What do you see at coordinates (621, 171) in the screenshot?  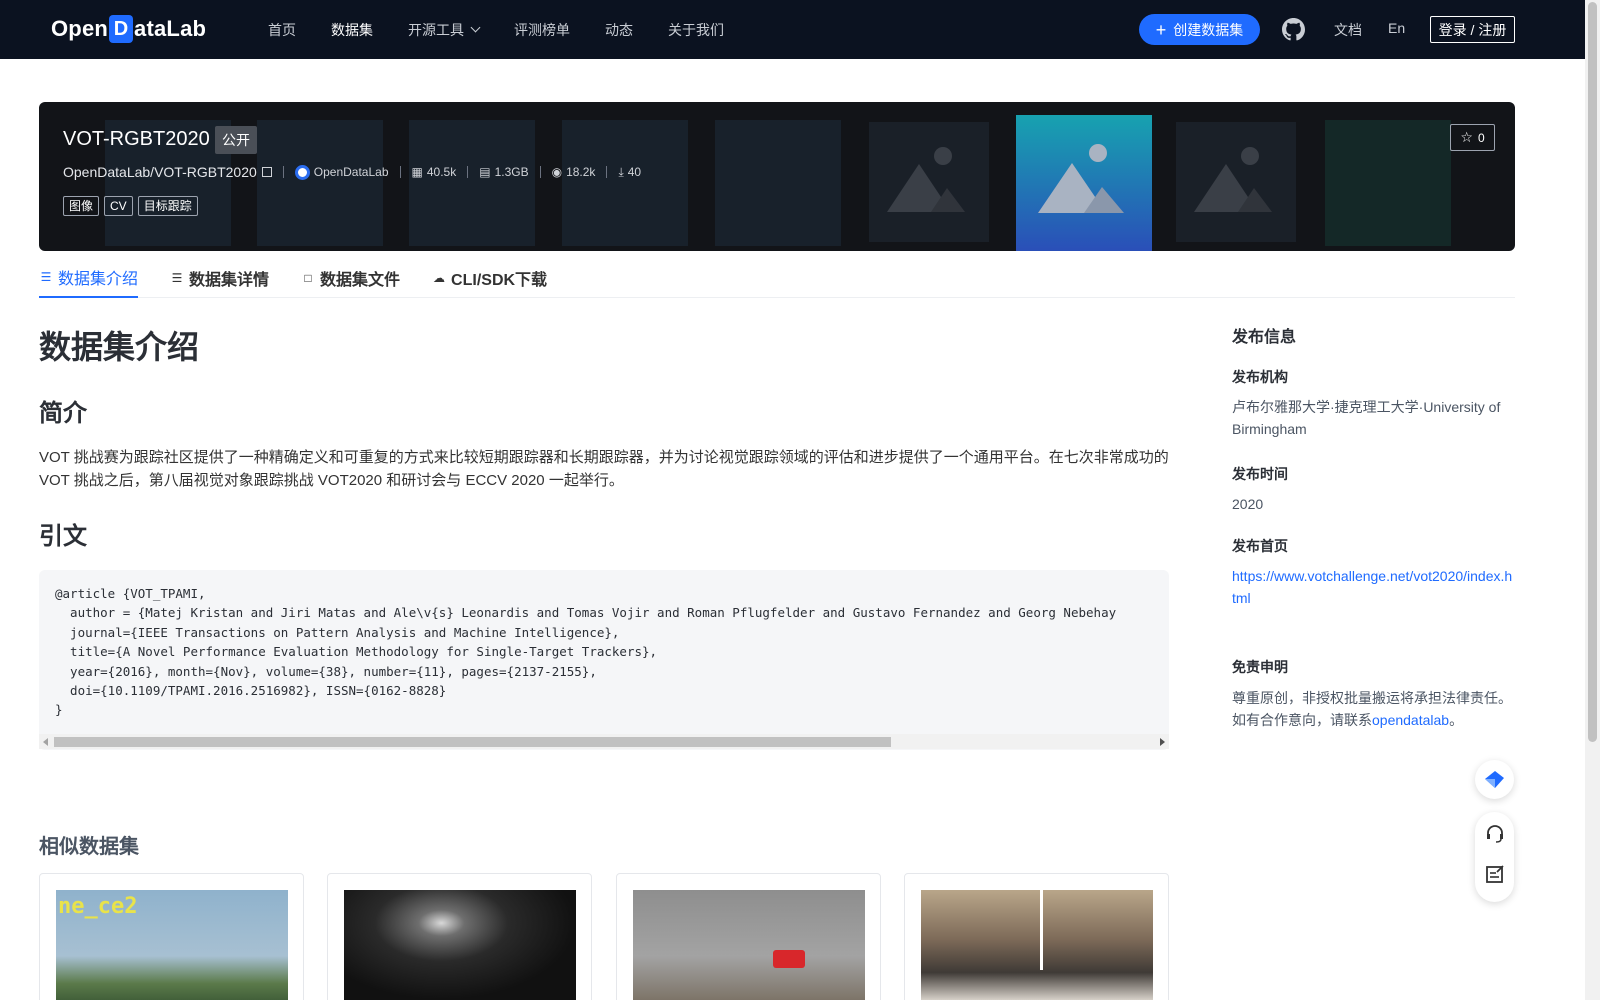 I see `download-icon: ⤓` at bounding box center [621, 171].